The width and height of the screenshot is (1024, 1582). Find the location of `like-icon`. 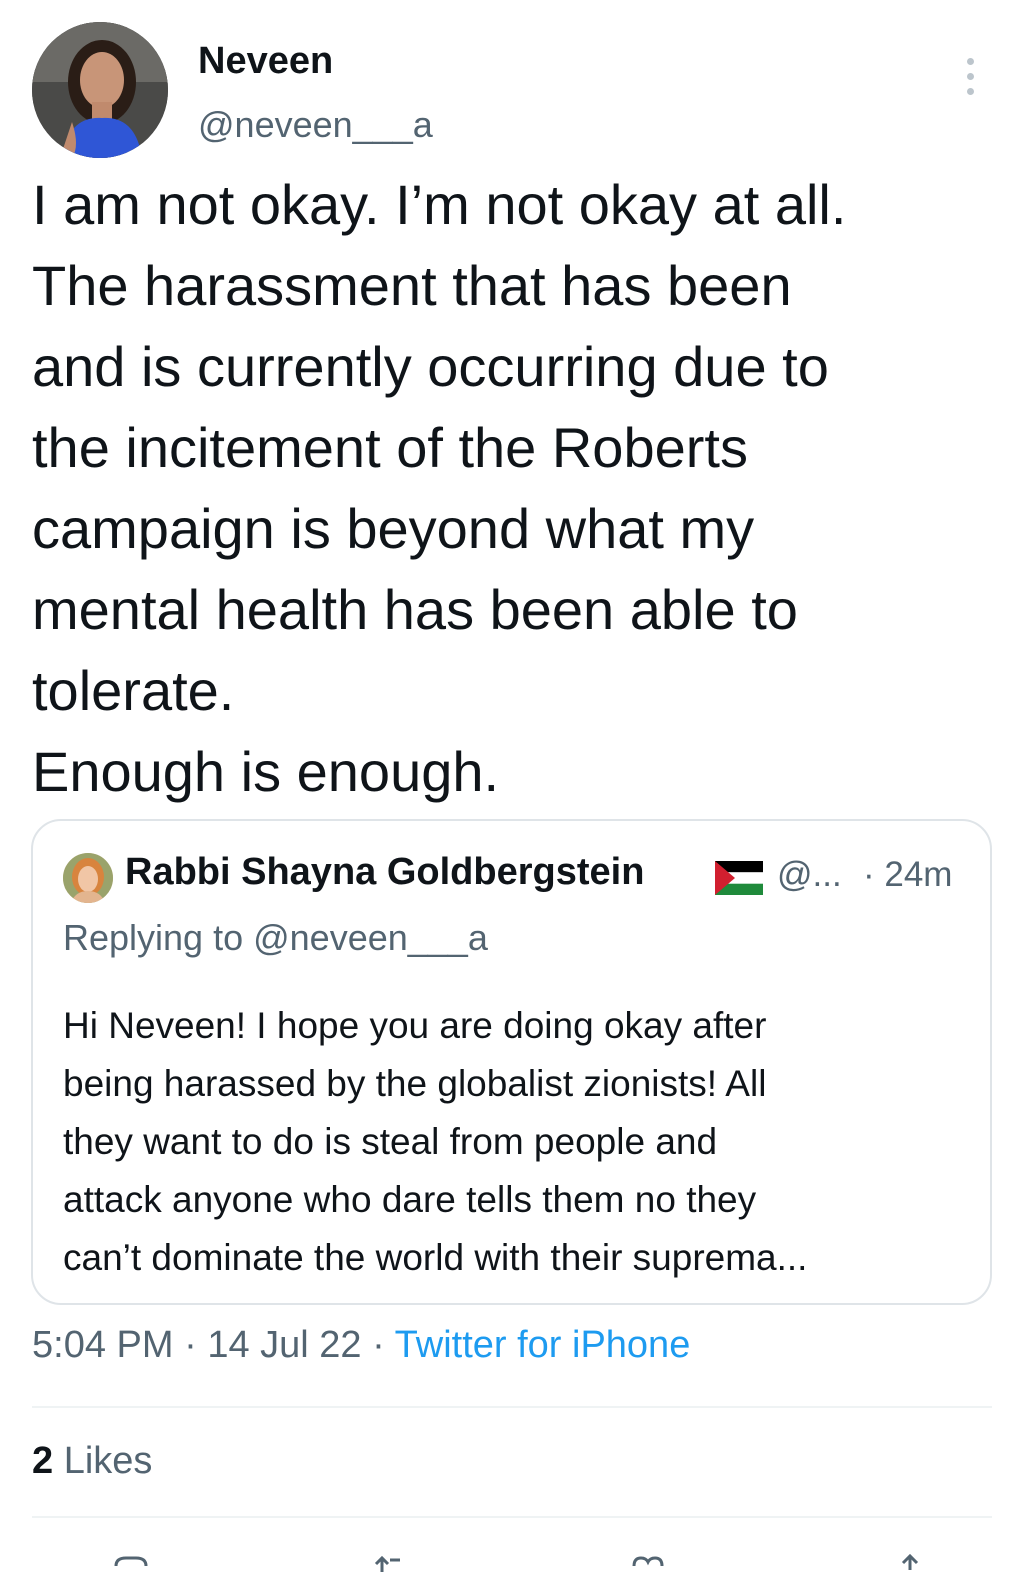

like-icon is located at coordinates (648, 1567).